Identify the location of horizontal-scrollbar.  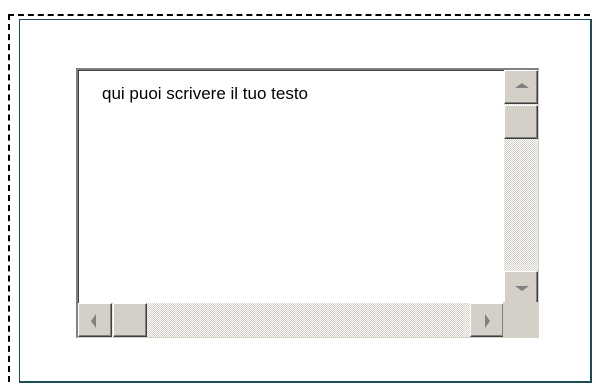
(291, 320).